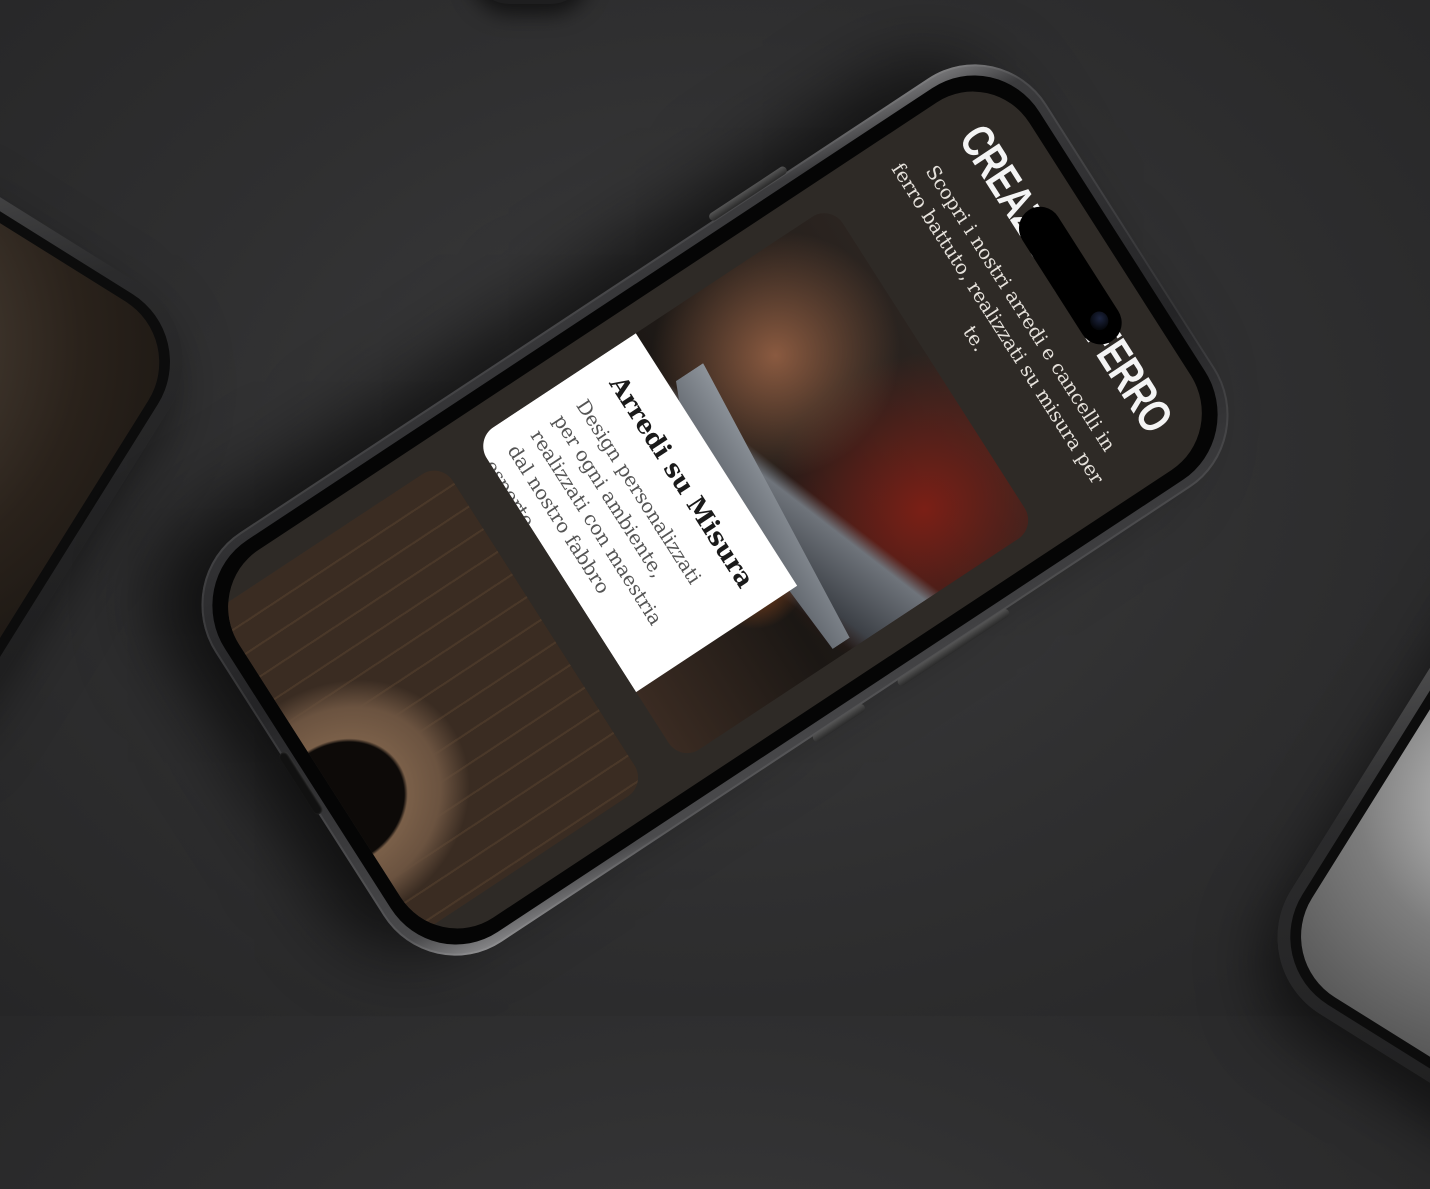 Image resolution: width=1430 pixels, height=1189 pixels. I want to click on right-phone-screen, so click(1345, 840).